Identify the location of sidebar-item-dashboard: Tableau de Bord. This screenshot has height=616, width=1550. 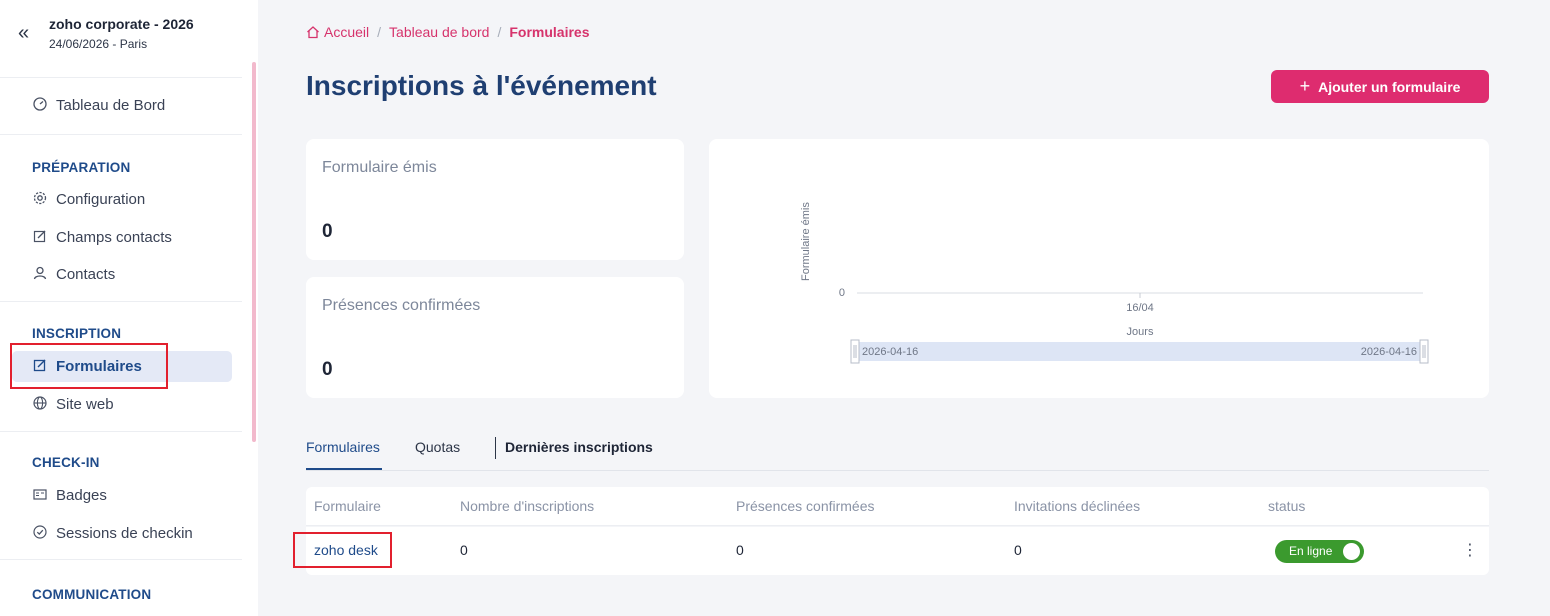
(98, 105).